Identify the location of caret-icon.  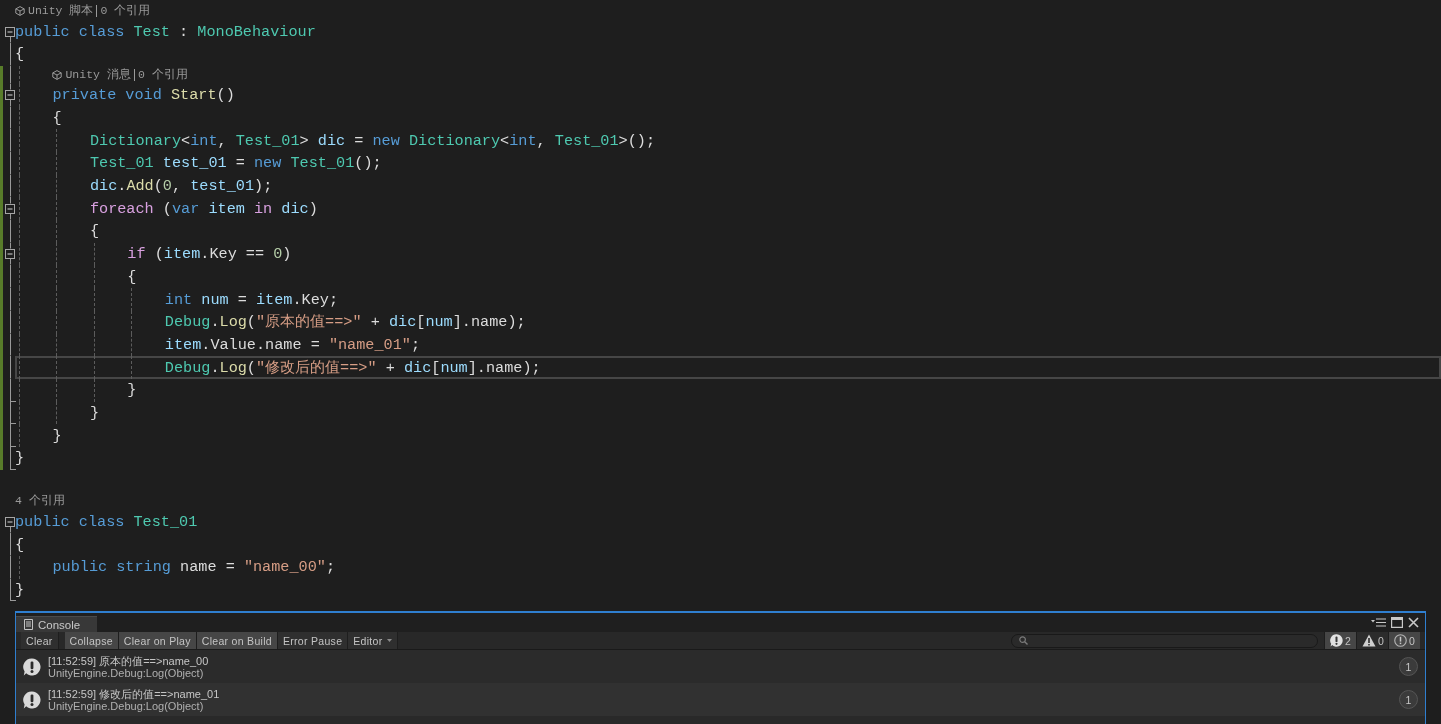
(389, 640).